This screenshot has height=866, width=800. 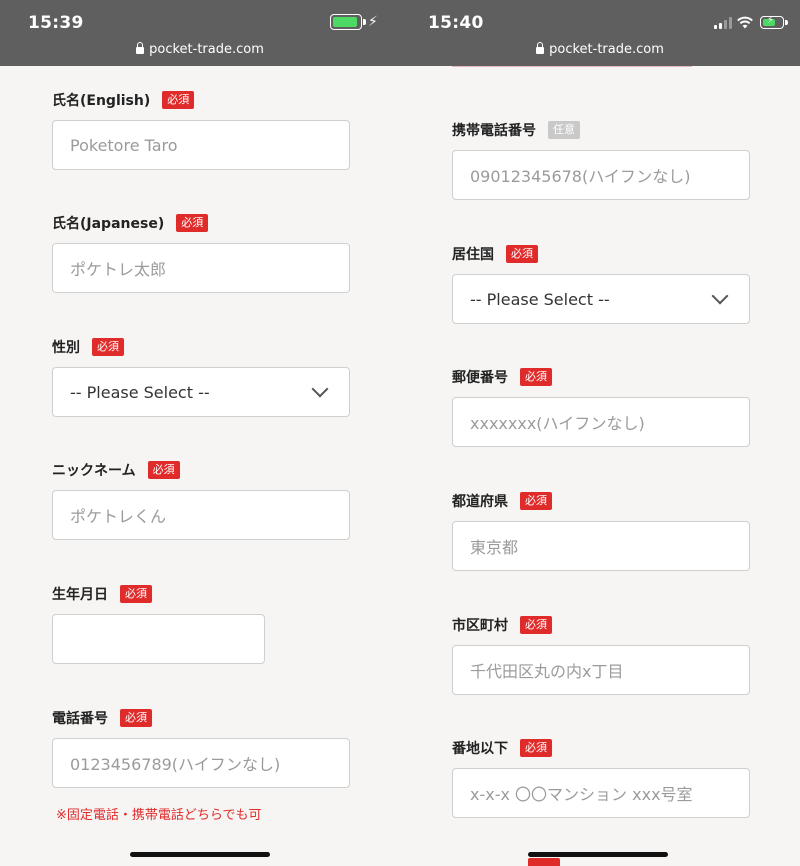 I want to click on field-label: ニックネーム, so click(x=94, y=471).